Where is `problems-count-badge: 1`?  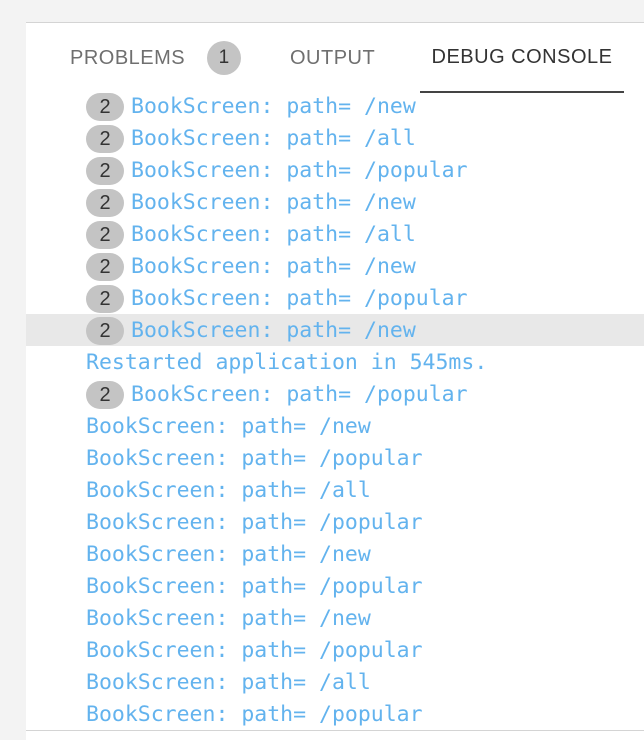
problems-count-badge: 1 is located at coordinates (224, 58).